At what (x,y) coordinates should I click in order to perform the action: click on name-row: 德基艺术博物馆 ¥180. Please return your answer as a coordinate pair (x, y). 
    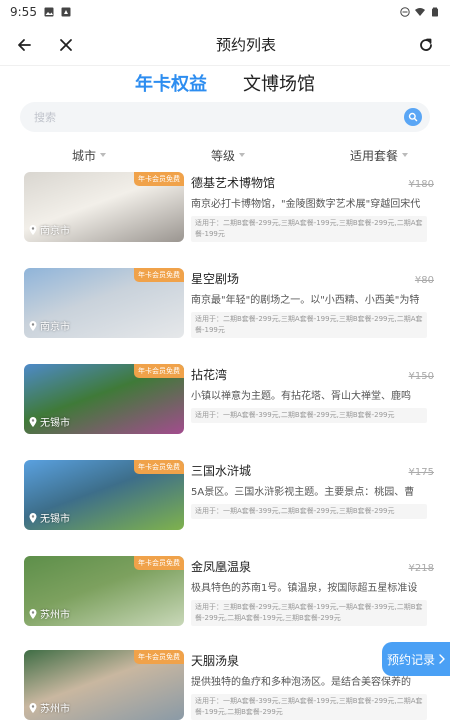
    Looking at the image, I should click on (312, 182).